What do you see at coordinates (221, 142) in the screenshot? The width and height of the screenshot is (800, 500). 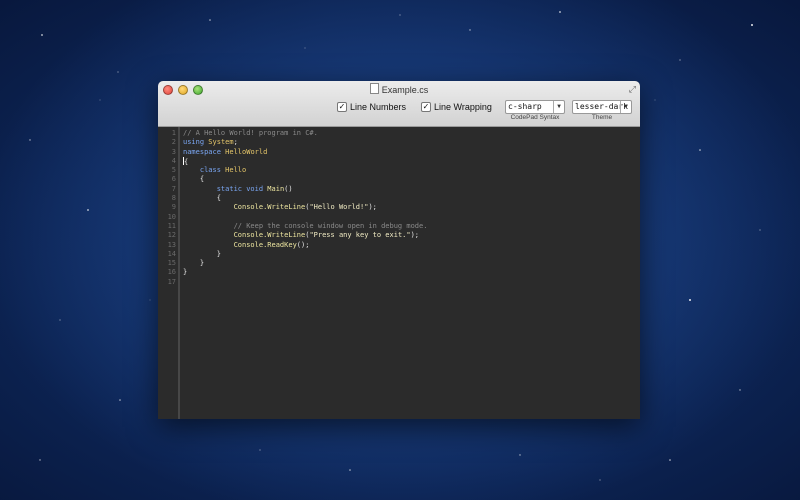 I see `code-token: System` at bounding box center [221, 142].